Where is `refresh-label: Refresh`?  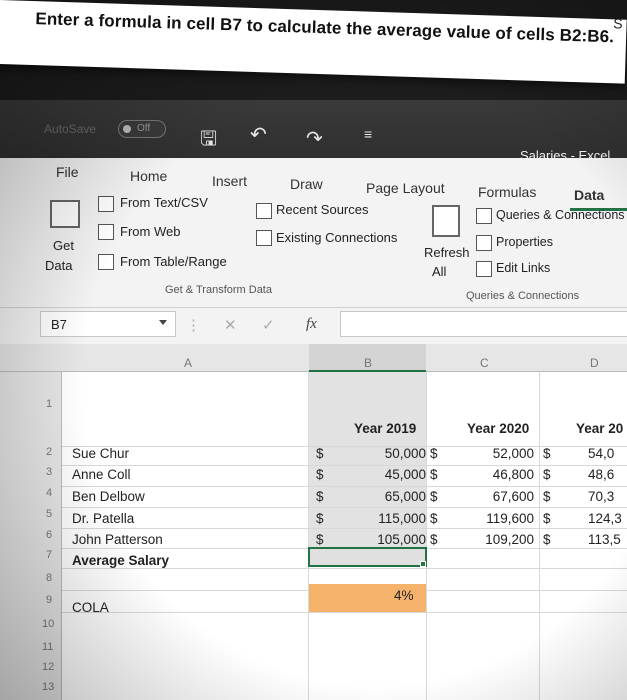
refresh-label: Refresh is located at coordinates (447, 252).